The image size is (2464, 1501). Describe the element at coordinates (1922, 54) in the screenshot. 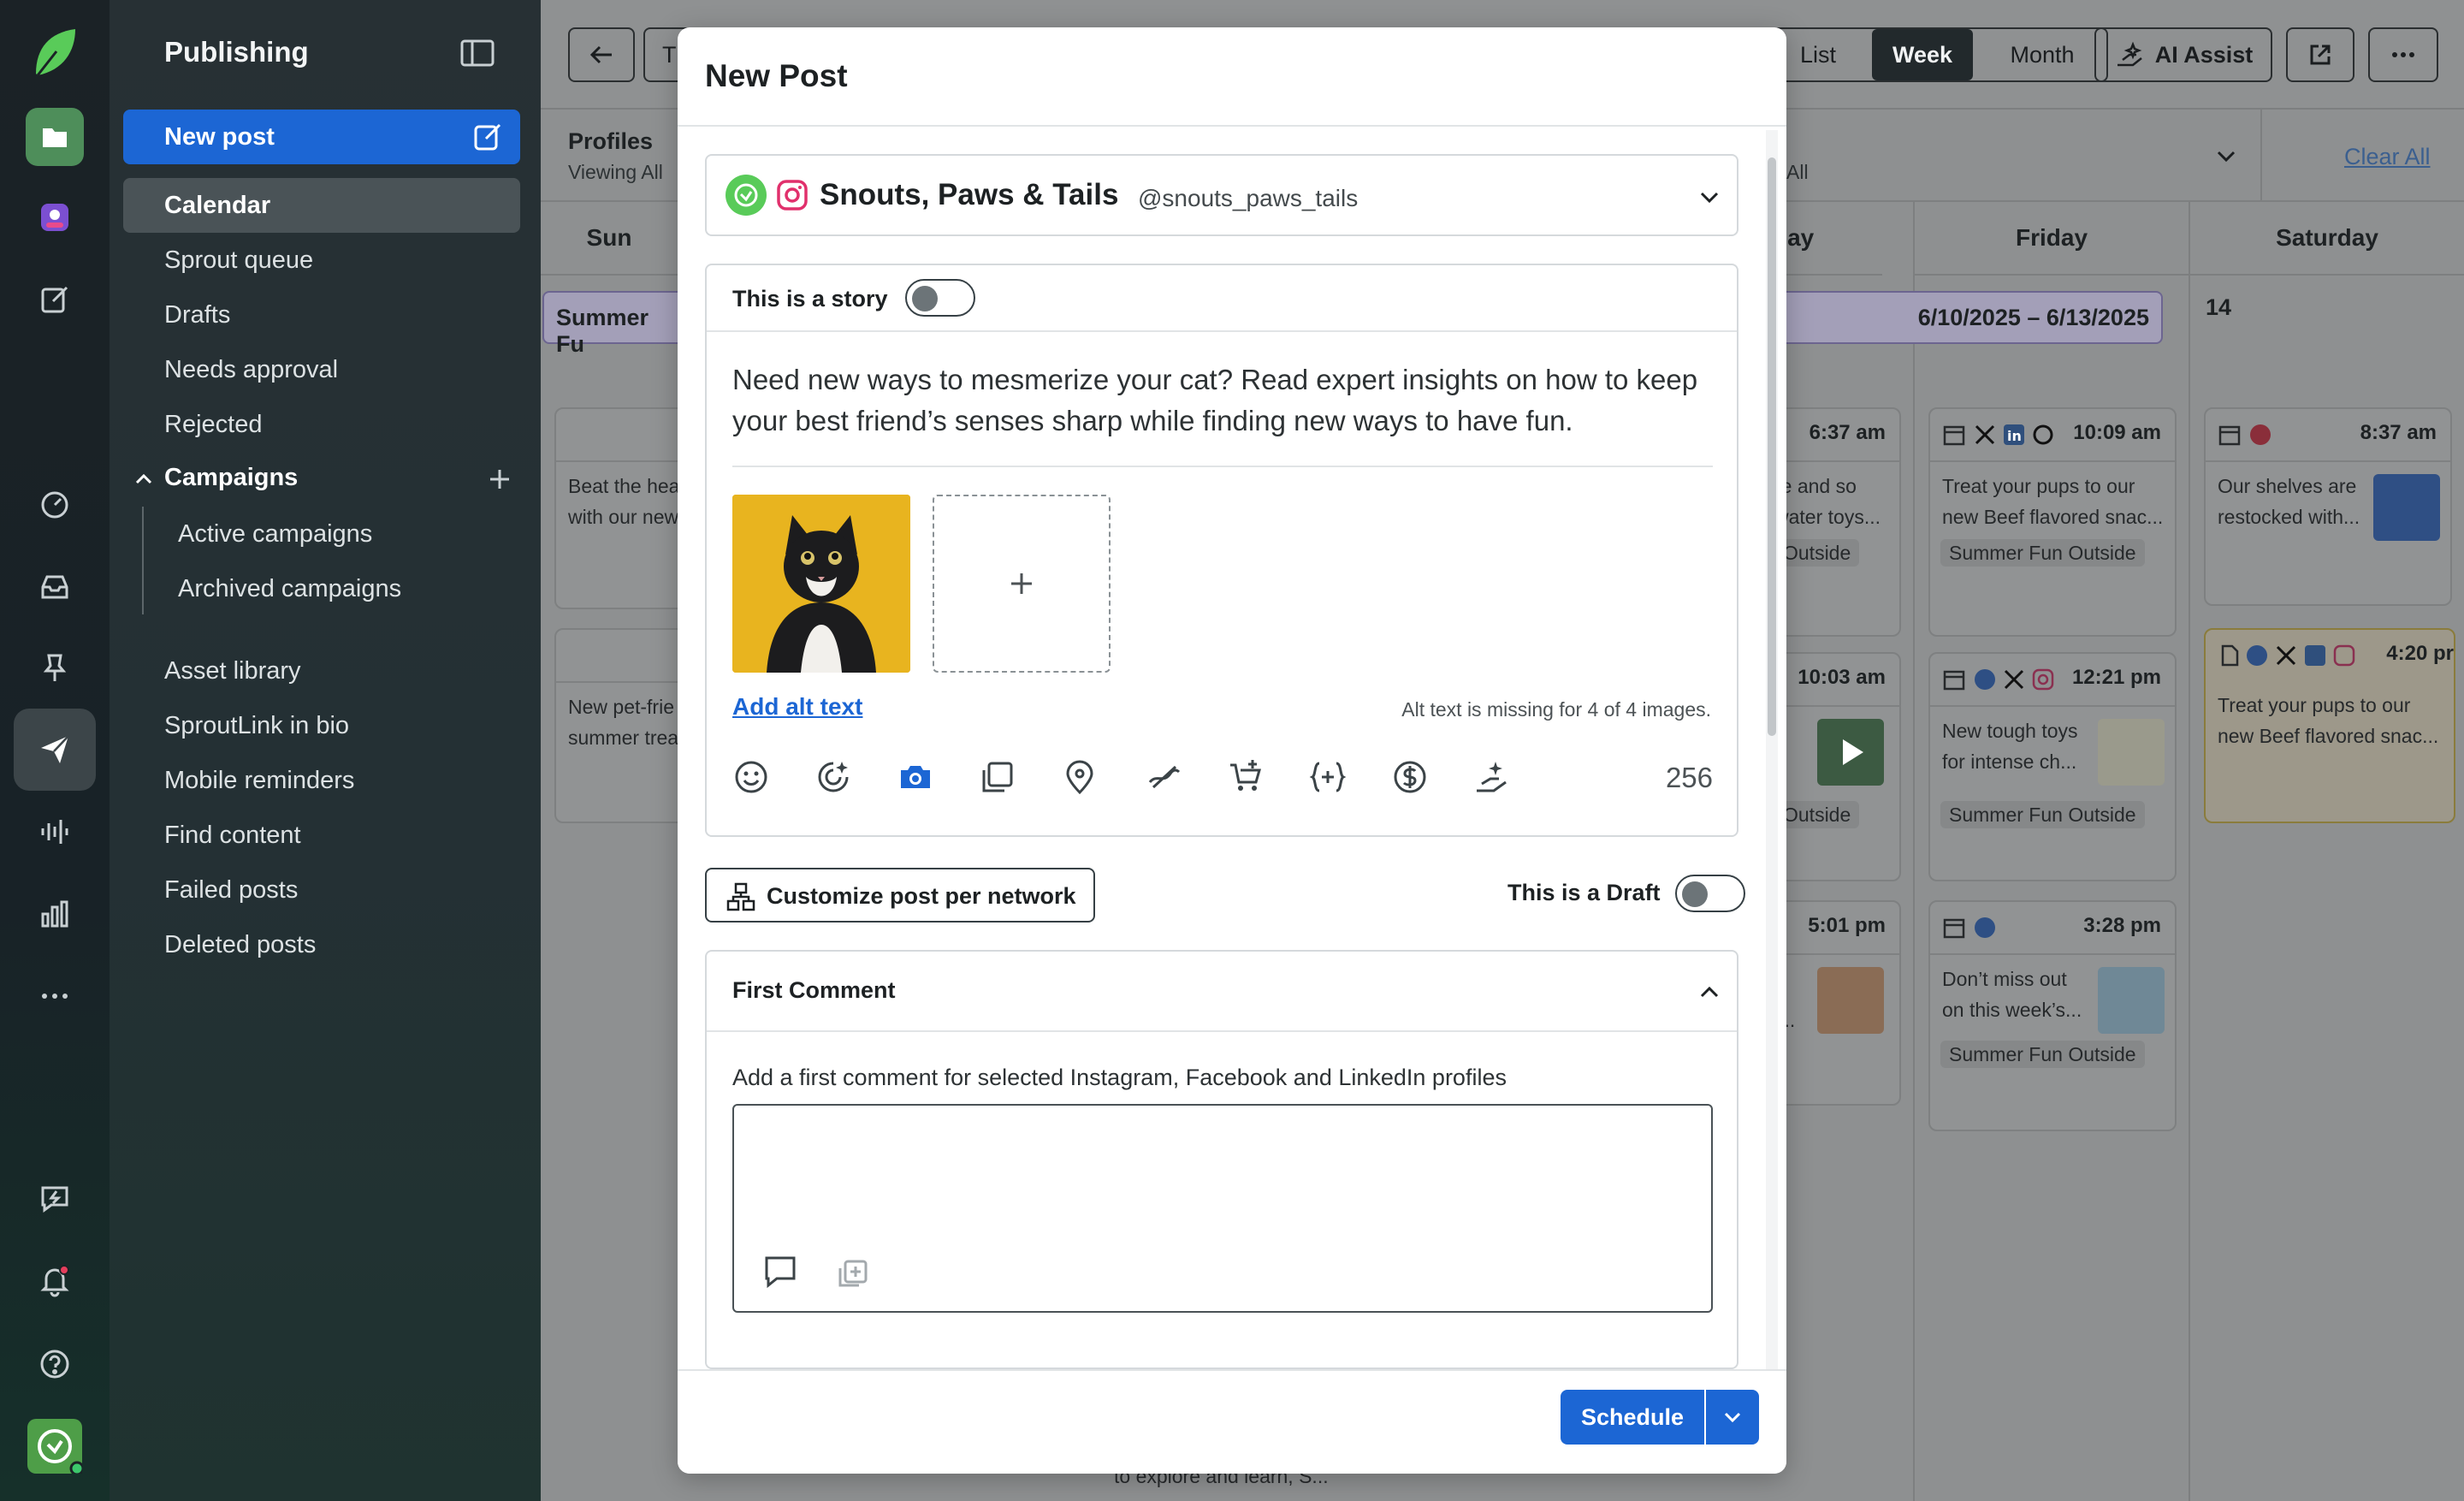

I see `view-week: Week` at that location.